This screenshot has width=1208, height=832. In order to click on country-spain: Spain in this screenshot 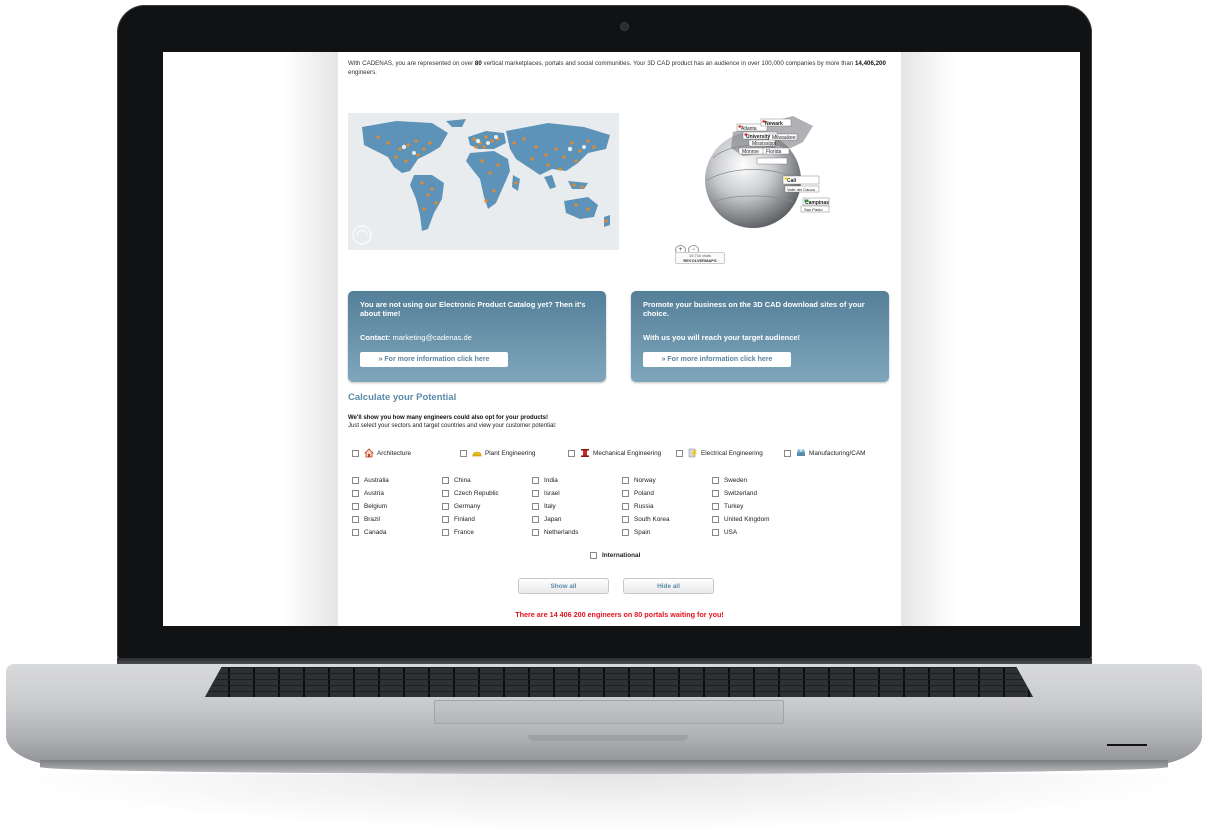, I will do `click(636, 532)`.